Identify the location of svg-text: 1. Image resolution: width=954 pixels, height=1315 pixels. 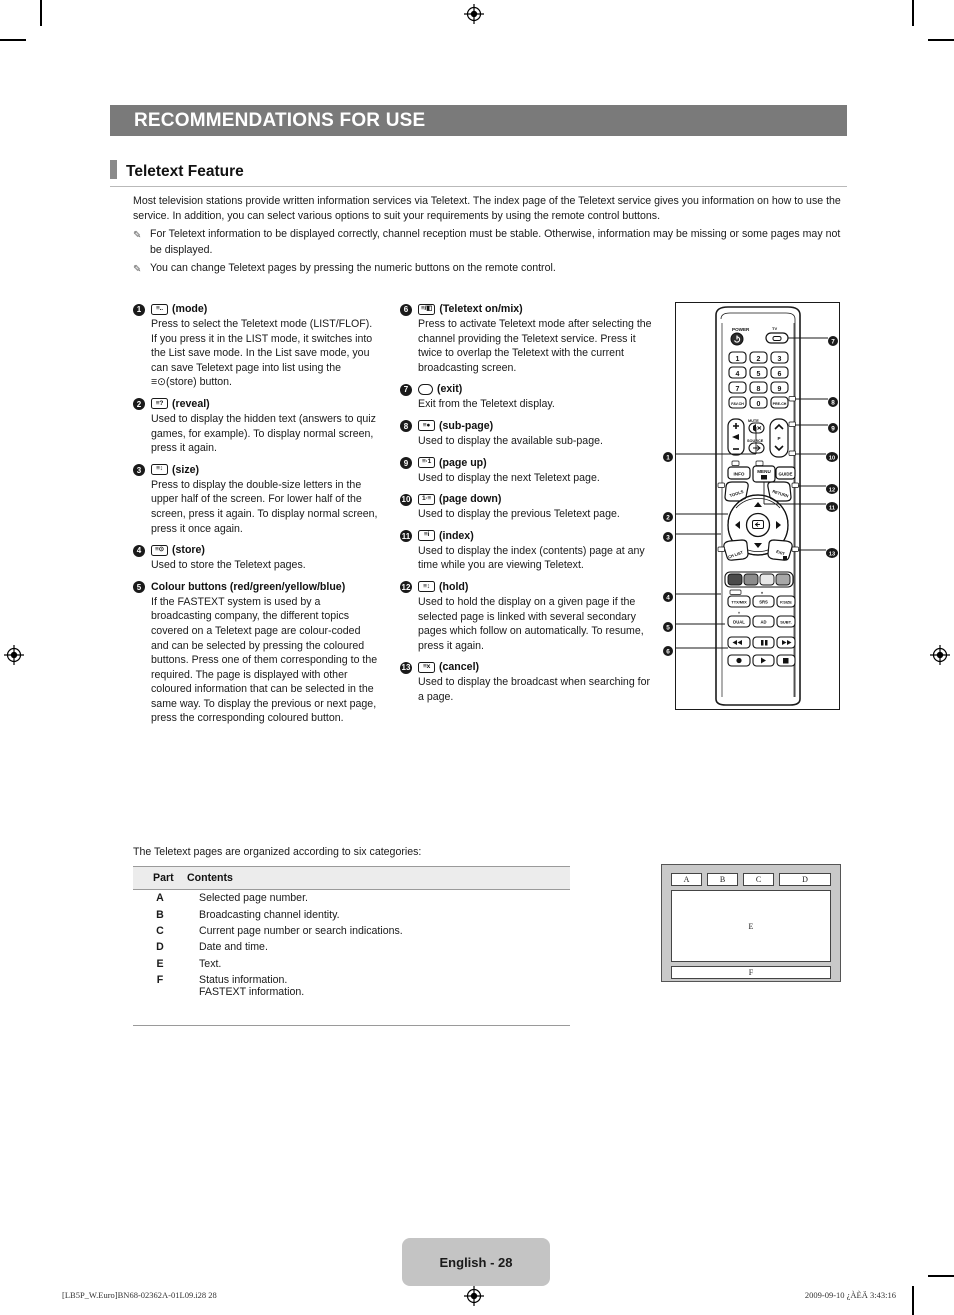
(738, 359).